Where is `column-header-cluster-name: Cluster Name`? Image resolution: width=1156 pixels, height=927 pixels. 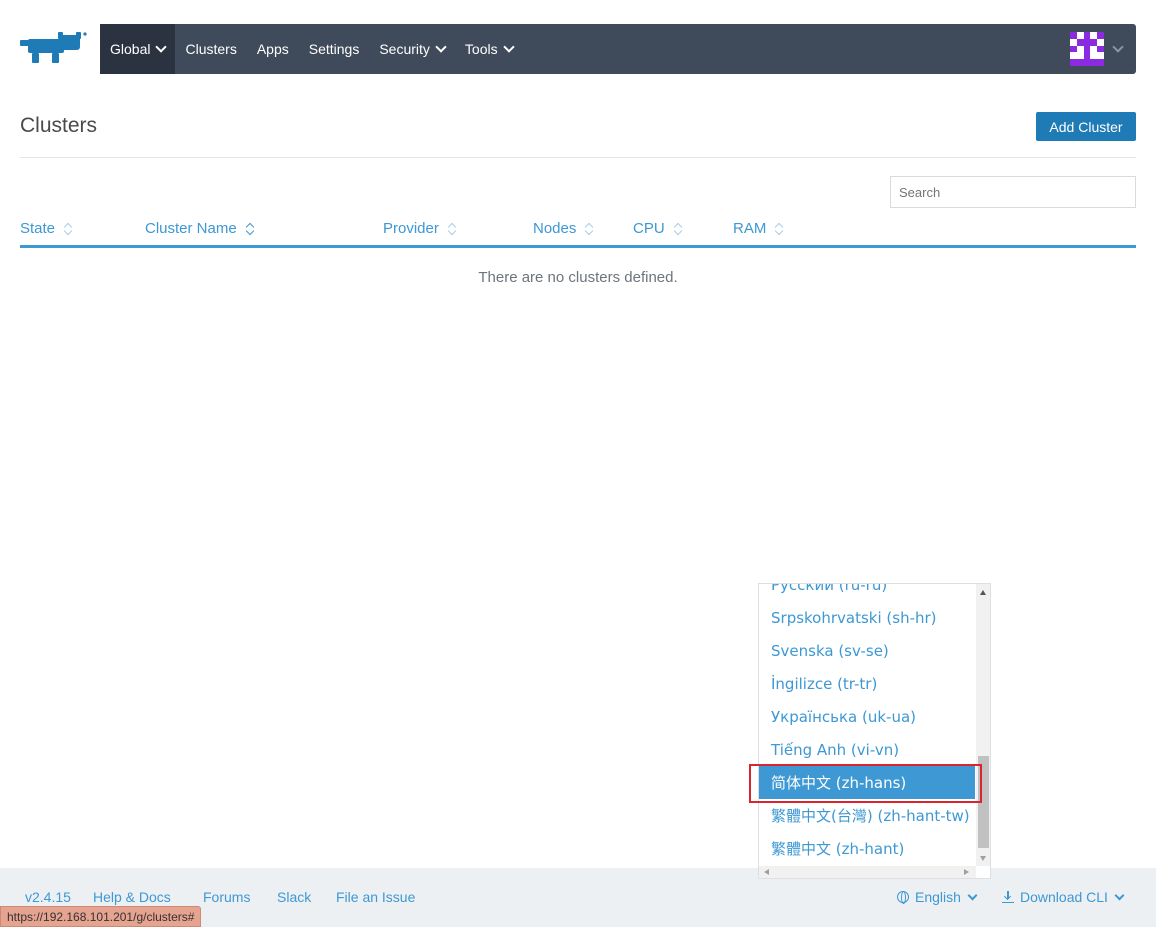
column-header-cluster-name: Cluster Name is located at coordinates (200, 228).